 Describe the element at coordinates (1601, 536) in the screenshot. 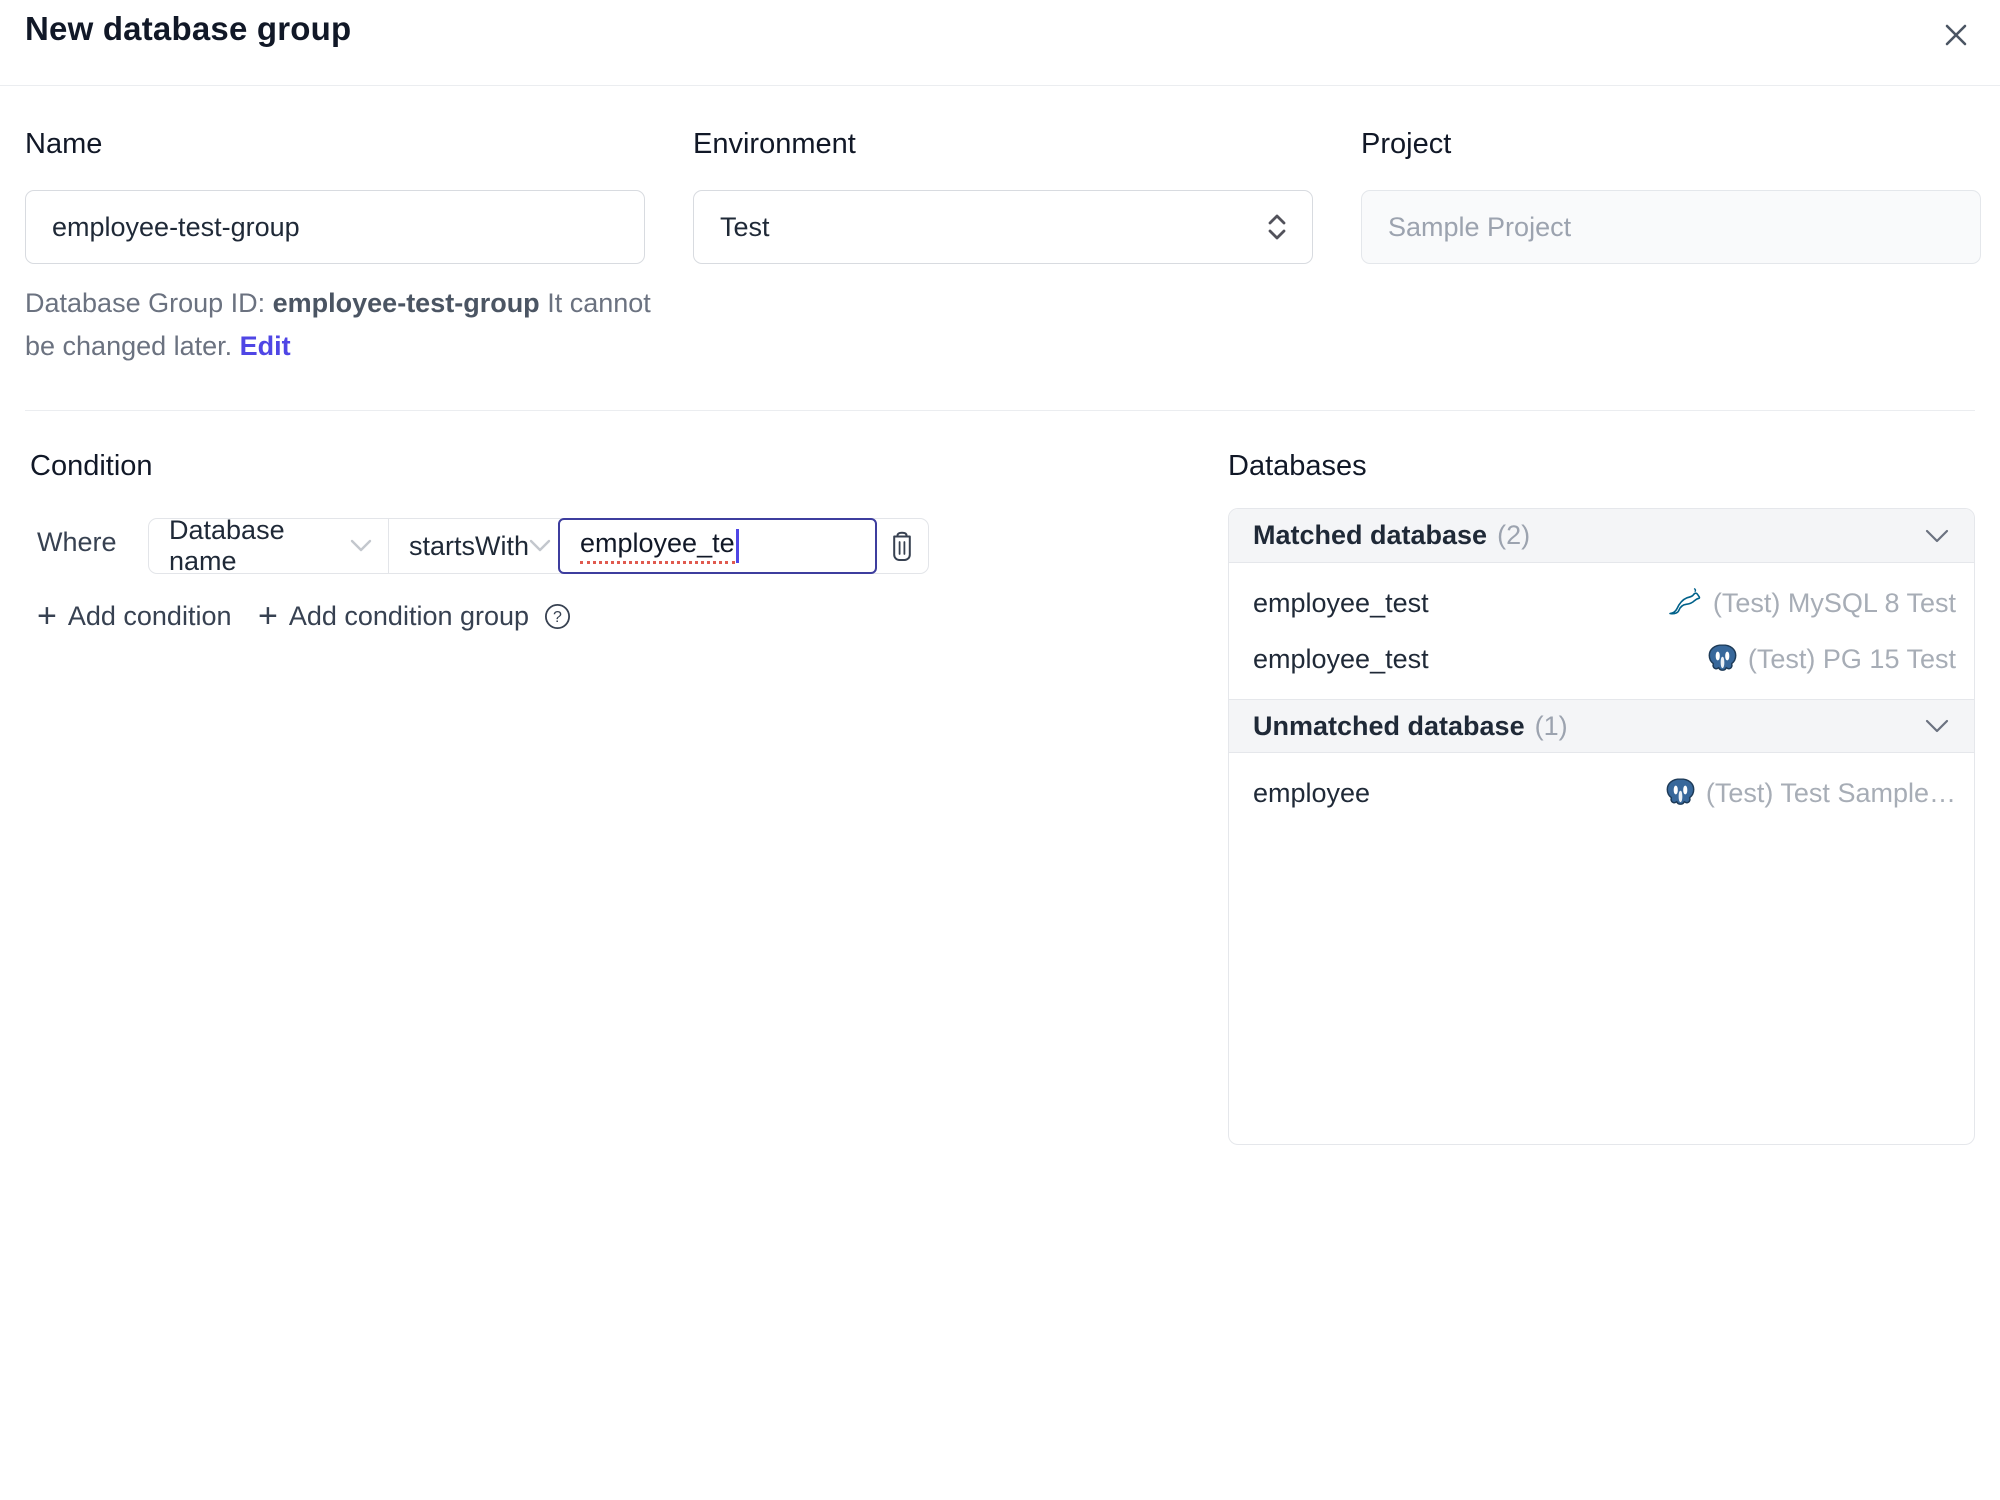

I see `matched-database-header: Matched database (2)` at that location.